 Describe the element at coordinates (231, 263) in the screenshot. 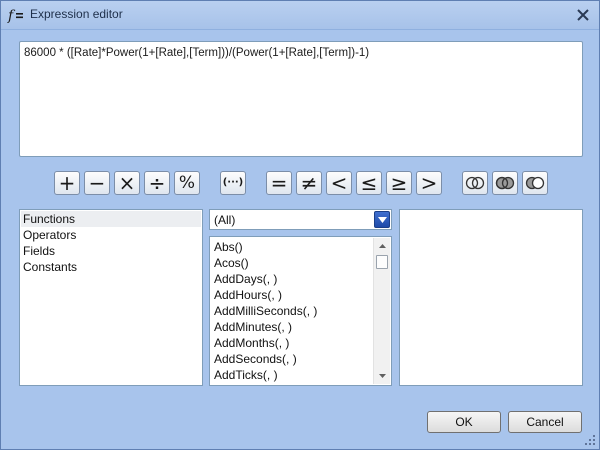

I see `list-item: Acos()` at that location.